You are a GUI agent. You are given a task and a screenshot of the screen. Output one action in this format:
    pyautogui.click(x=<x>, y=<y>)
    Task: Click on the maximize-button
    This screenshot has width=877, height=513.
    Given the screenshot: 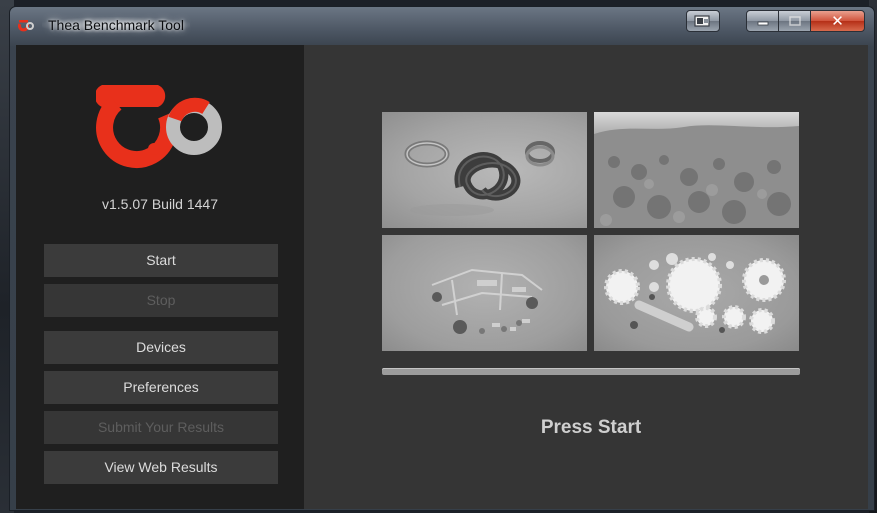 What is the action you would take?
    pyautogui.click(x=794, y=21)
    